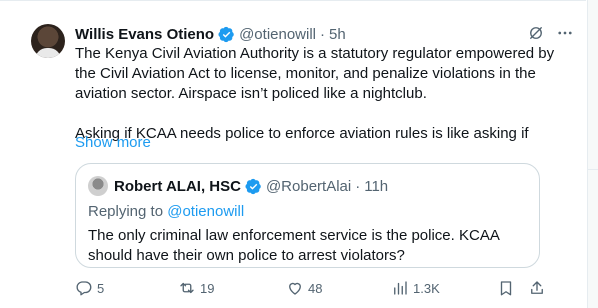  Describe the element at coordinates (593, 85) in the screenshot. I see `right-rail-panel` at that location.